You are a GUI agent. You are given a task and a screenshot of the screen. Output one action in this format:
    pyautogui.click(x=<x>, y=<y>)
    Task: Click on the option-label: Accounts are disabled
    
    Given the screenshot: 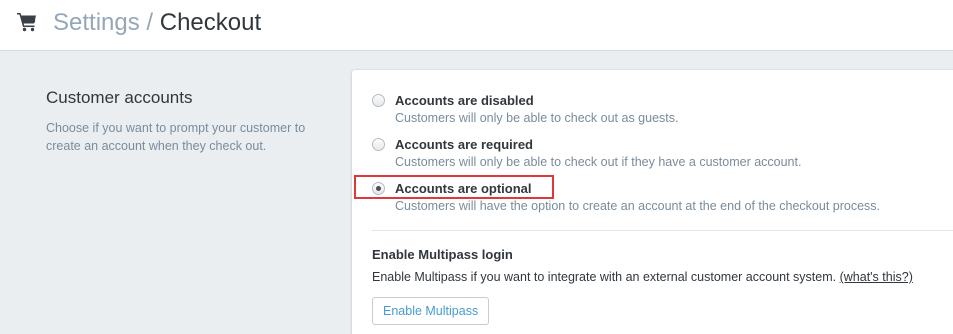 What is the action you would take?
    pyautogui.click(x=464, y=100)
    